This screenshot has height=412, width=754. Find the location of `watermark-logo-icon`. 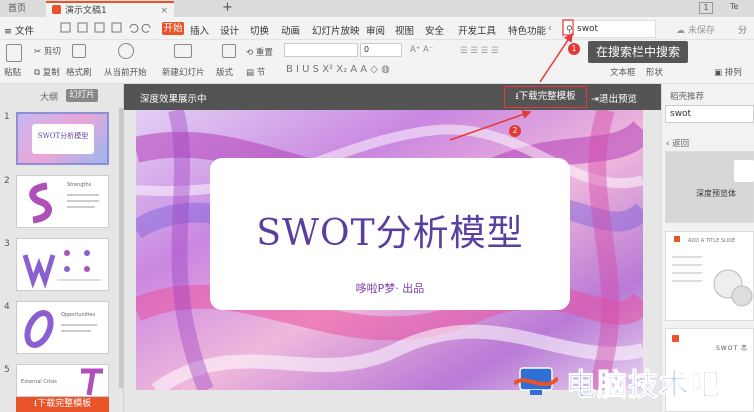

watermark-logo-icon is located at coordinates (536, 381).